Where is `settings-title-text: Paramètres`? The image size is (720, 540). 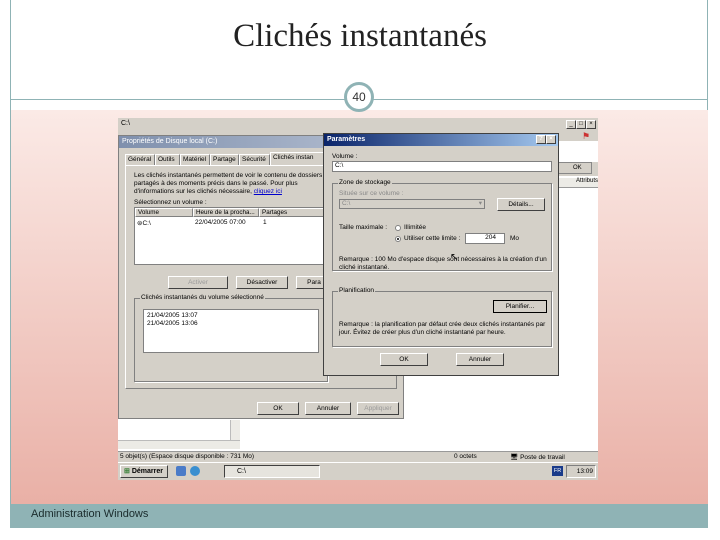 settings-title-text: Paramètres is located at coordinates (346, 139).